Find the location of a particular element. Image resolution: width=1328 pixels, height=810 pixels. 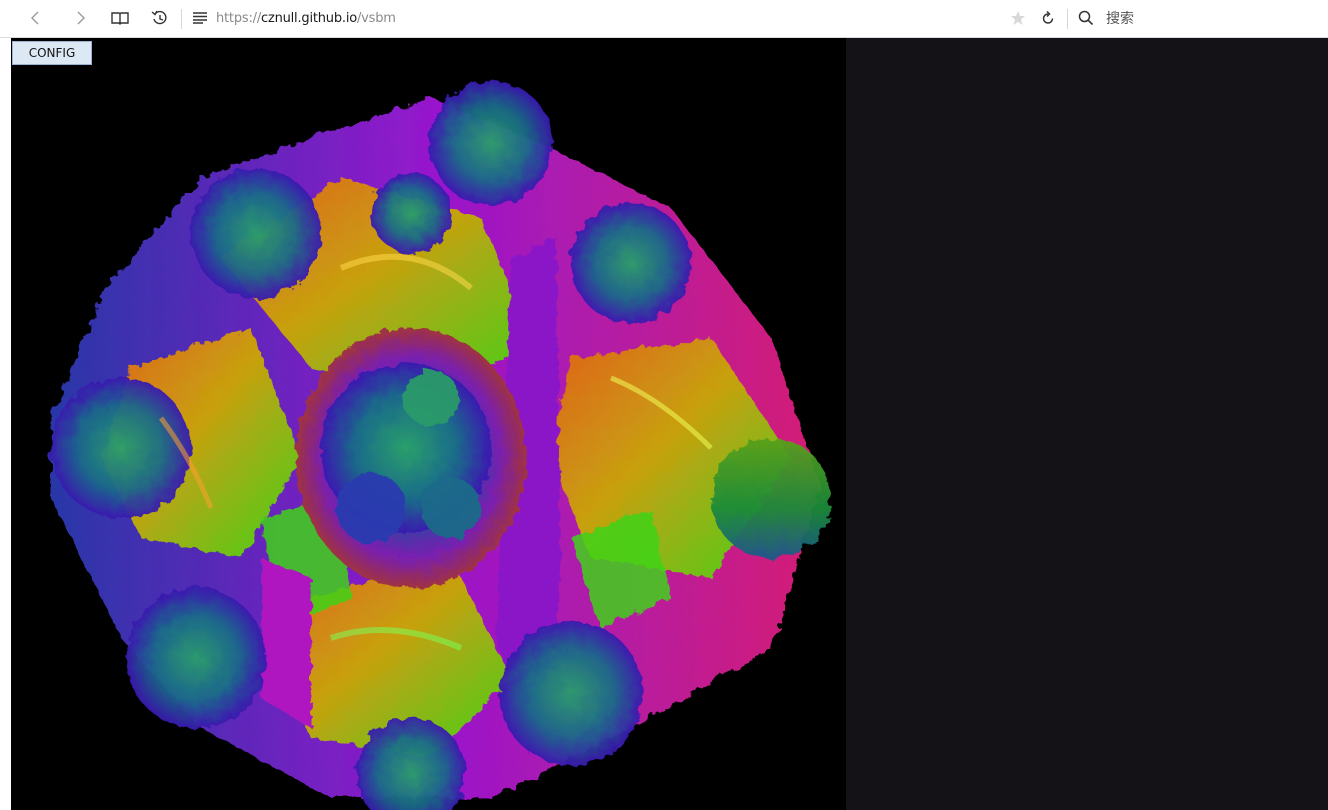

history-button is located at coordinates (160, 18).